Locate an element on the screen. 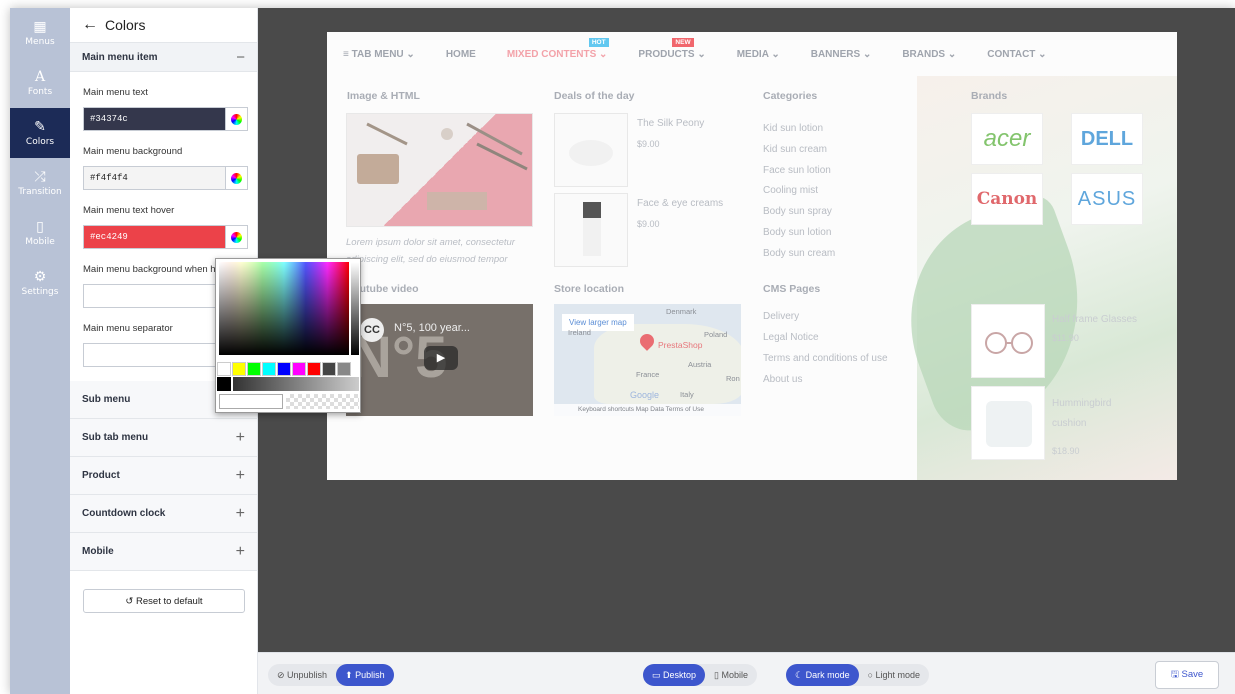  color-wheel-icon is located at coordinates (236, 119).